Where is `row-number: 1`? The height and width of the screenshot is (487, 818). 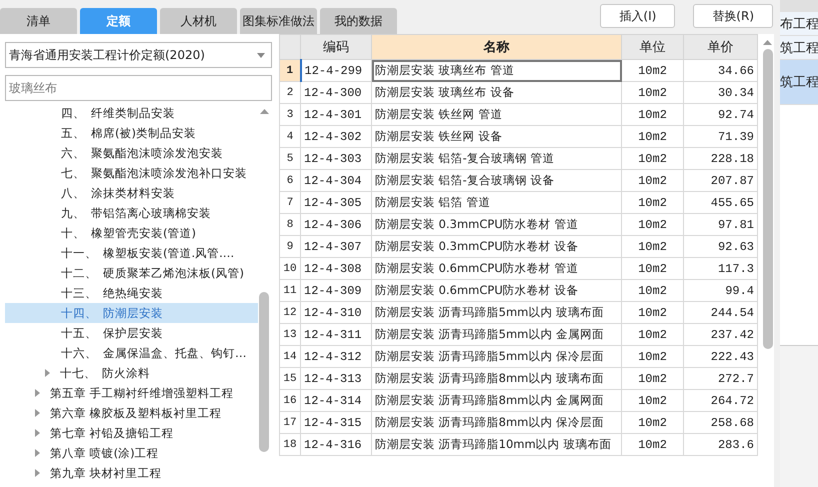 row-number: 1 is located at coordinates (290, 71).